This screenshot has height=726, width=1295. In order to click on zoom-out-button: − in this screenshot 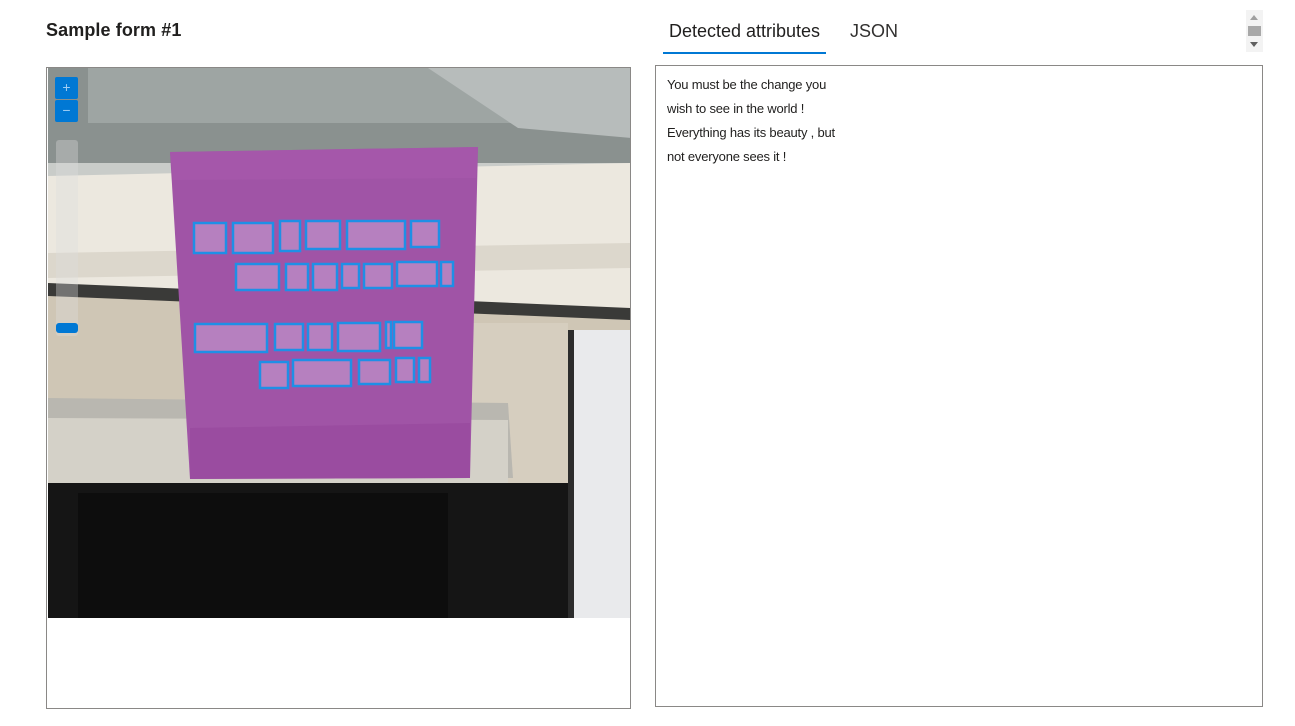, I will do `click(66, 111)`.